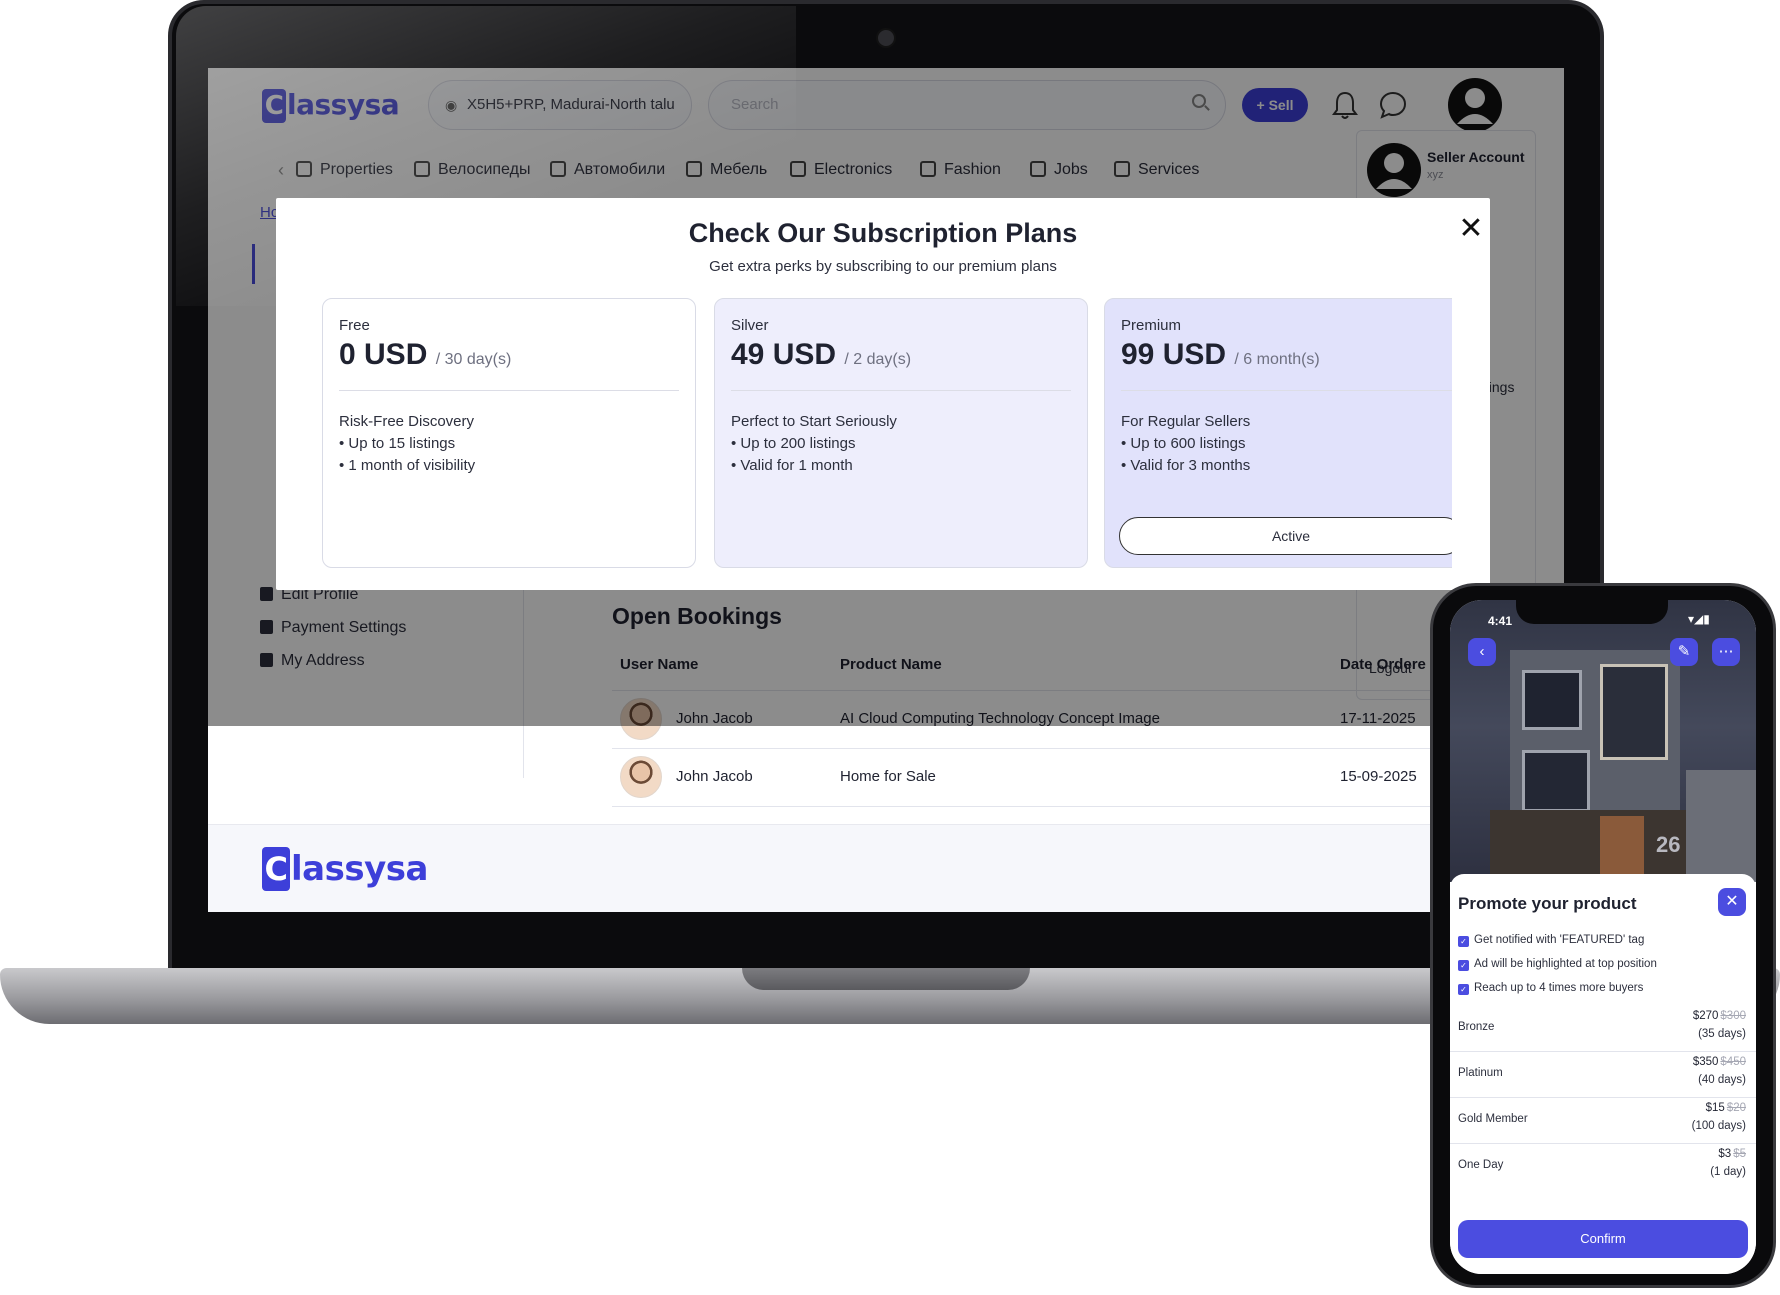  I want to click on classysa-footer-logo: Classysa, so click(345, 869).